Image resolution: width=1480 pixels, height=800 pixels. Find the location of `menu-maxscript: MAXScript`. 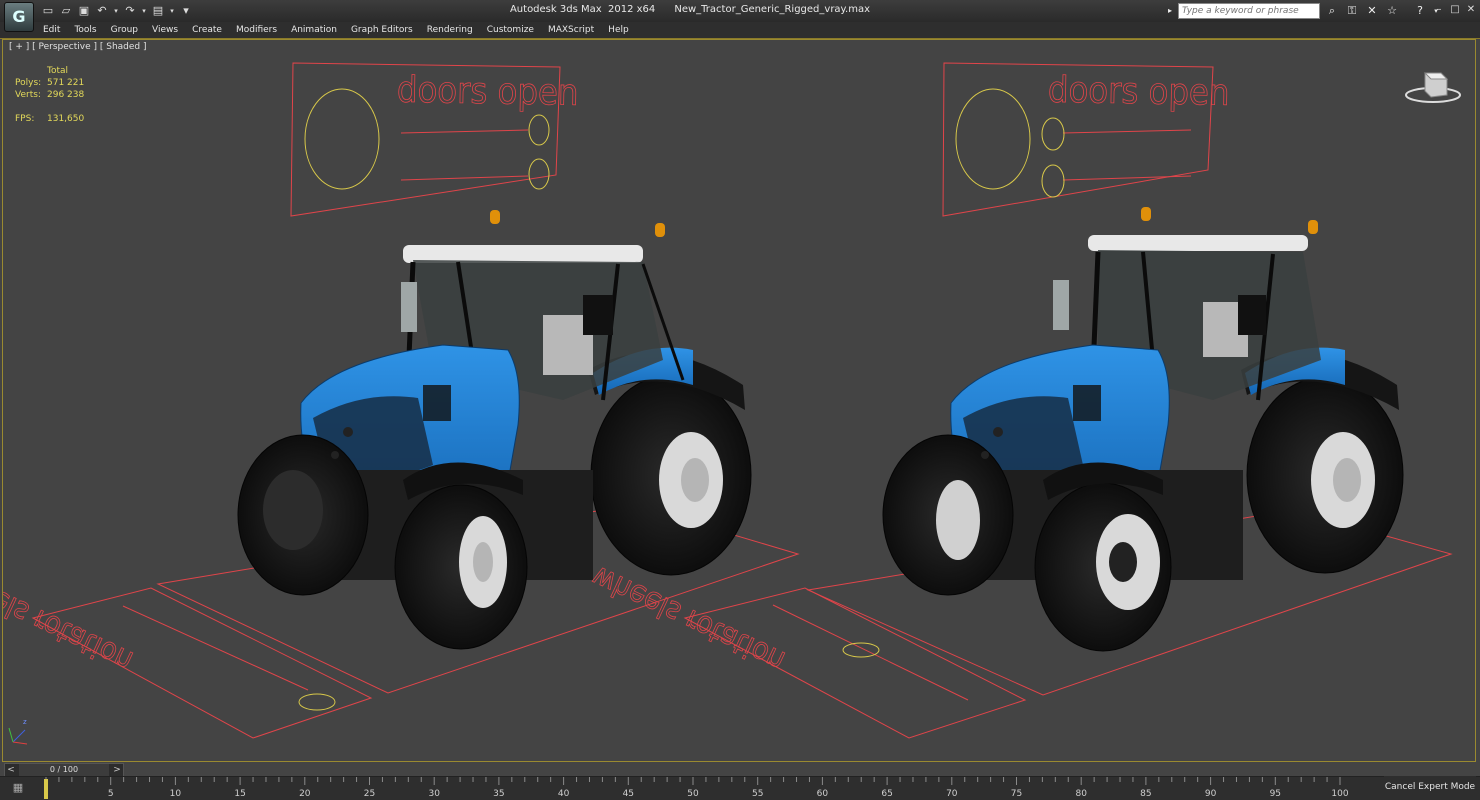

menu-maxscript: MAXScript is located at coordinates (571, 30).